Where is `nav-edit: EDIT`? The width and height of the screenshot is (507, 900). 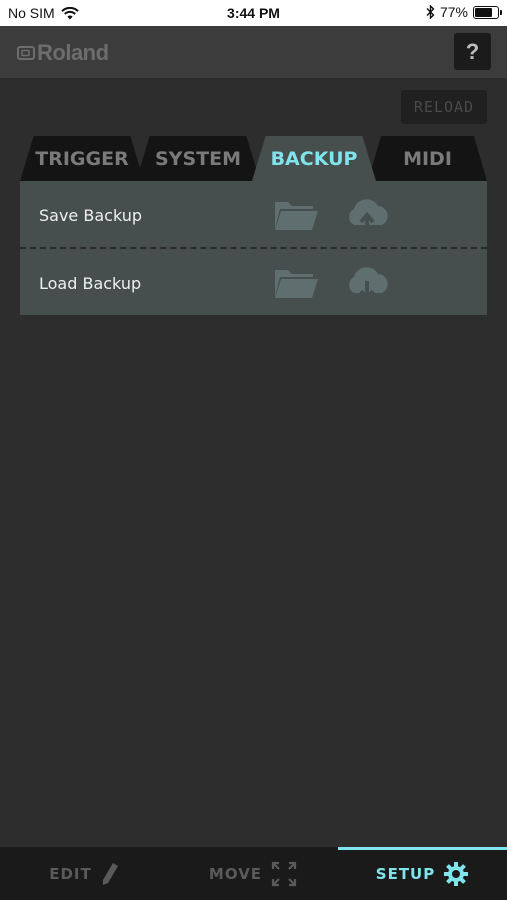
nav-edit: EDIT is located at coordinates (84, 873).